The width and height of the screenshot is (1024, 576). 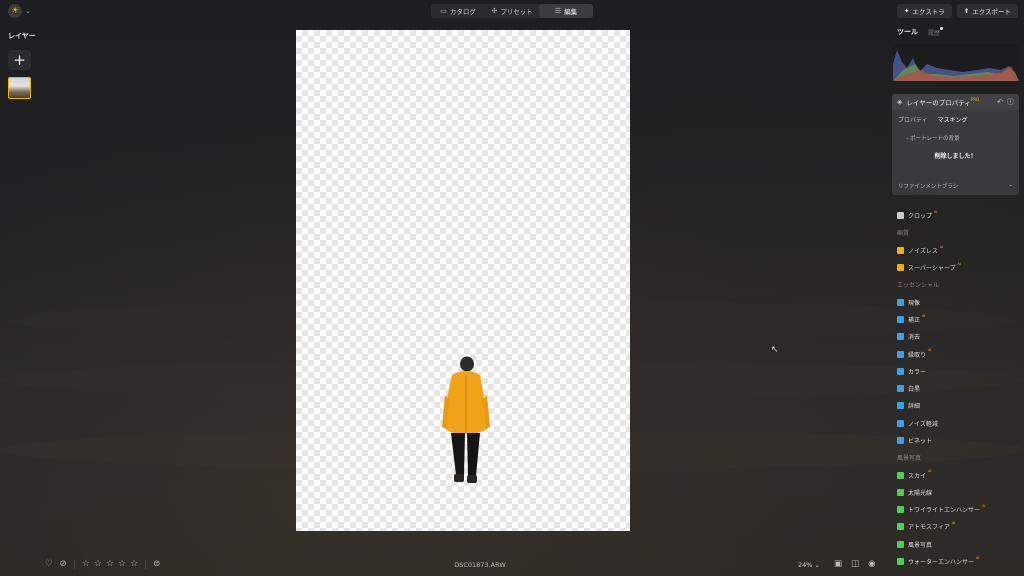 What do you see at coordinates (958, 232) in the screenshot?
I see `tool-section-header: 画質` at bounding box center [958, 232].